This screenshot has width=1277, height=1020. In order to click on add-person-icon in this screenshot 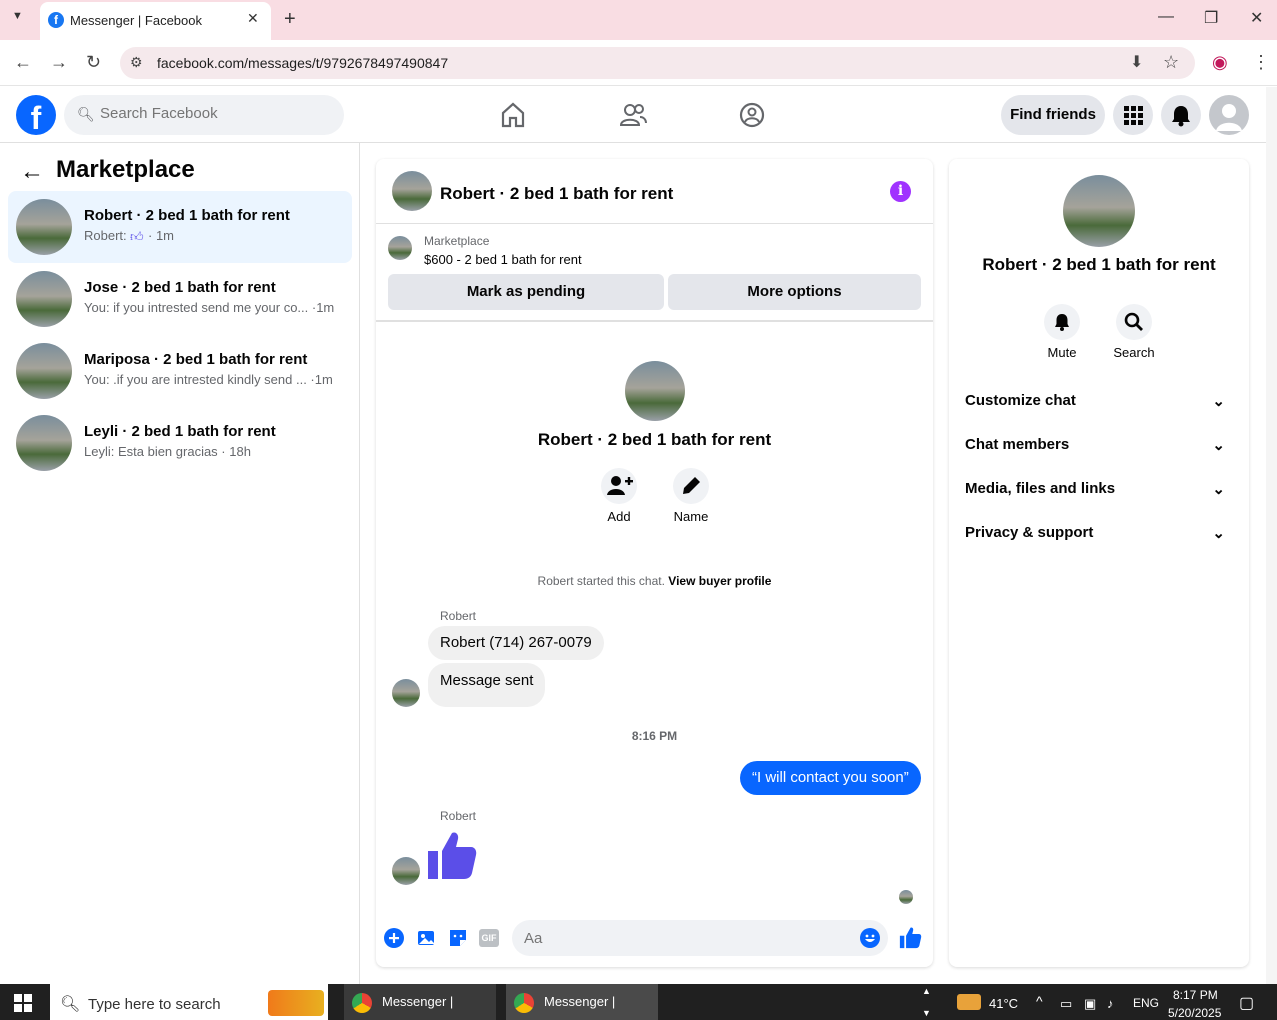, I will do `click(620, 485)`.